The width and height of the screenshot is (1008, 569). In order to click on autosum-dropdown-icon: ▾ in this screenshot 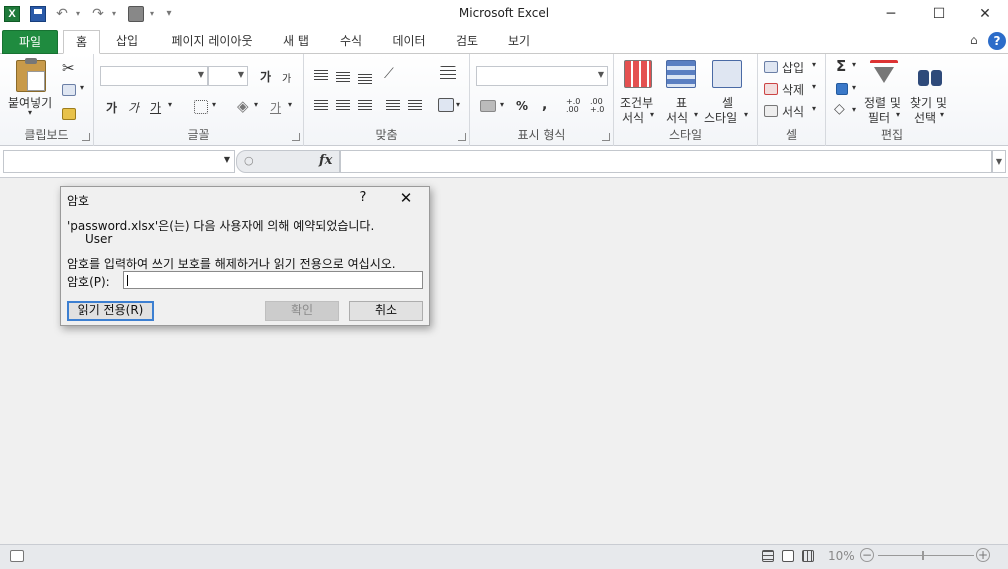, I will do `click(854, 64)`.